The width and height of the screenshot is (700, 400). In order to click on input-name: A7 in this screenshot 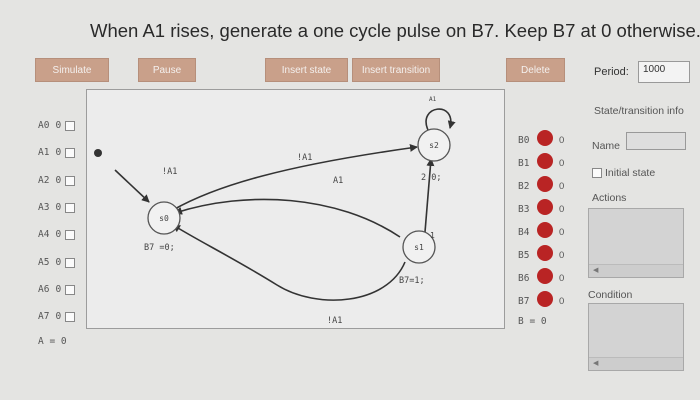, I will do `click(44, 316)`.